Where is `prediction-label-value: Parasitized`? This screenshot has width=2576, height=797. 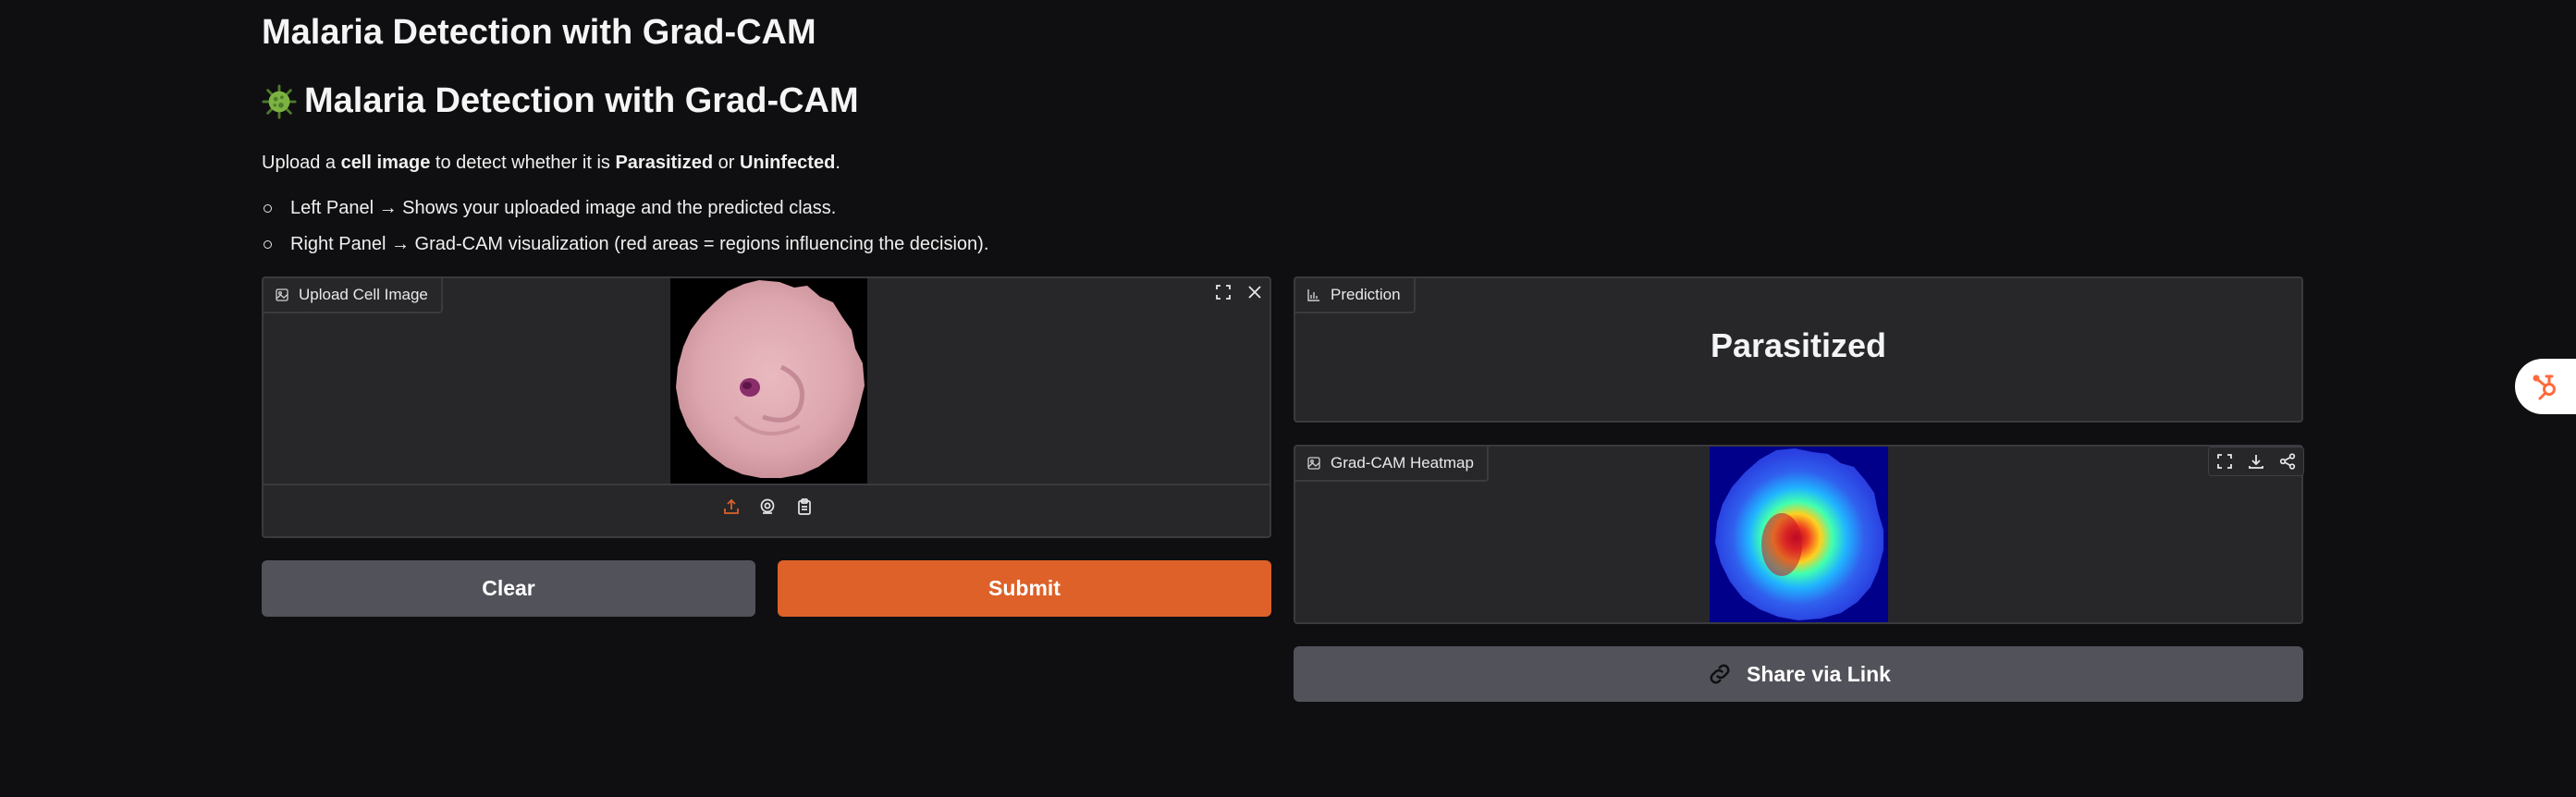 prediction-label-value: Parasitized is located at coordinates (1798, 345).